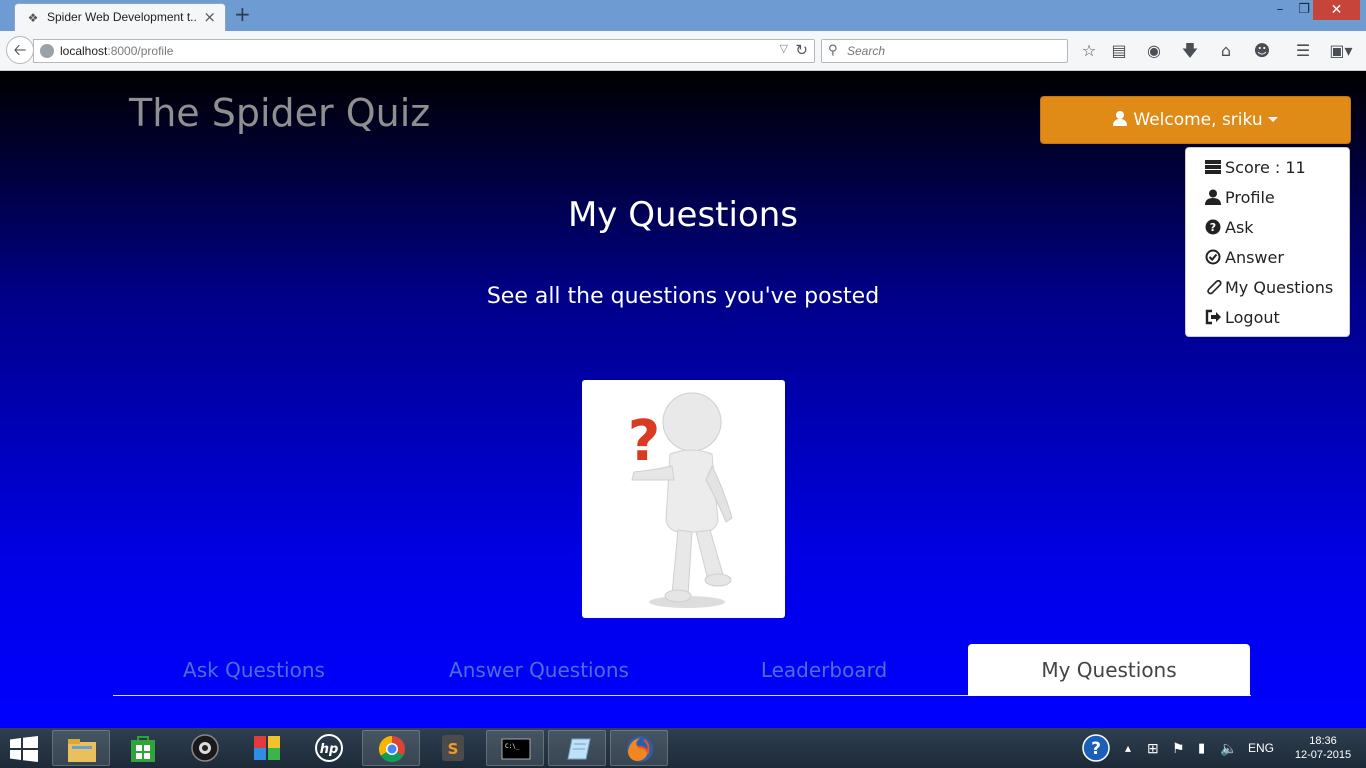 Image resolution: width=1366 pixels, height=768 pixels. Describe the element at coordinates (1341, 51) in the screenshot. I see `addon-icon: ▣▾` at that location.